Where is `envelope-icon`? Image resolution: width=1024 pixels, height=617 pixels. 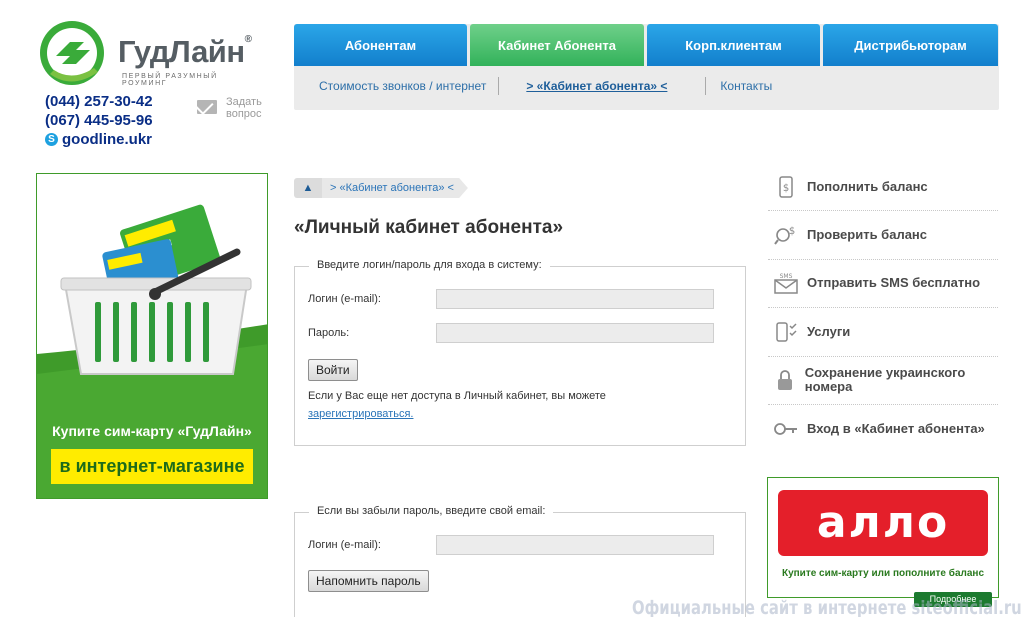 envelope-icon is located at coordinates (207, 107).